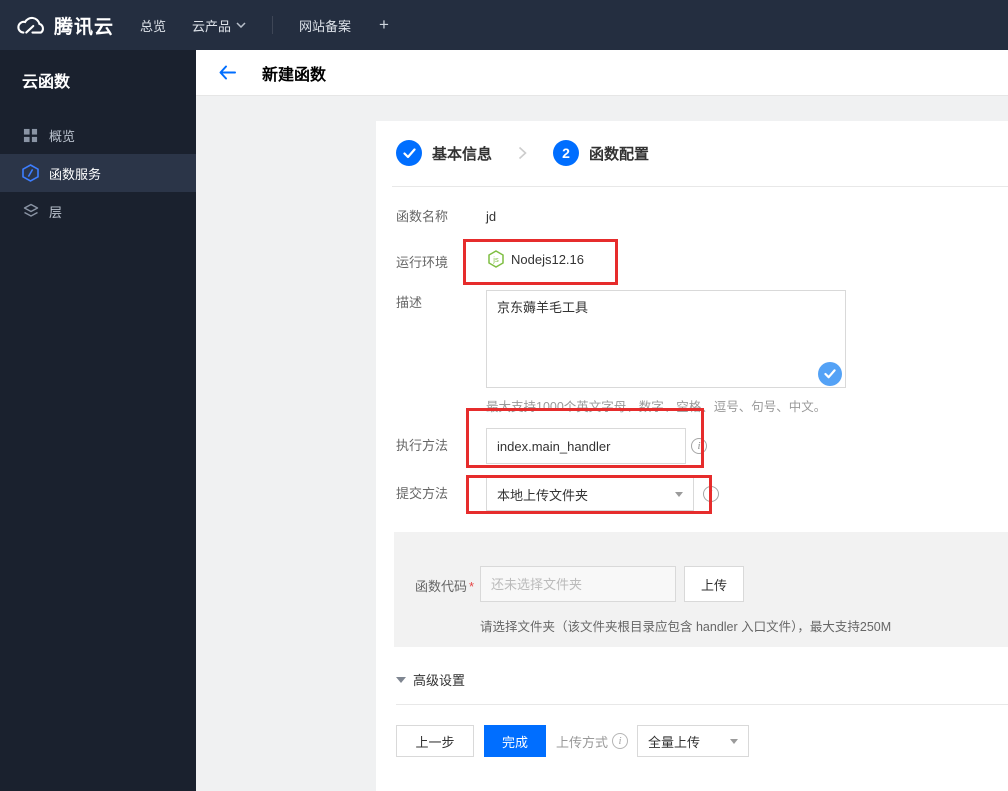 The image size is (1008, 791). I want to click on scf-hexagon-icon, so click(30, 173).